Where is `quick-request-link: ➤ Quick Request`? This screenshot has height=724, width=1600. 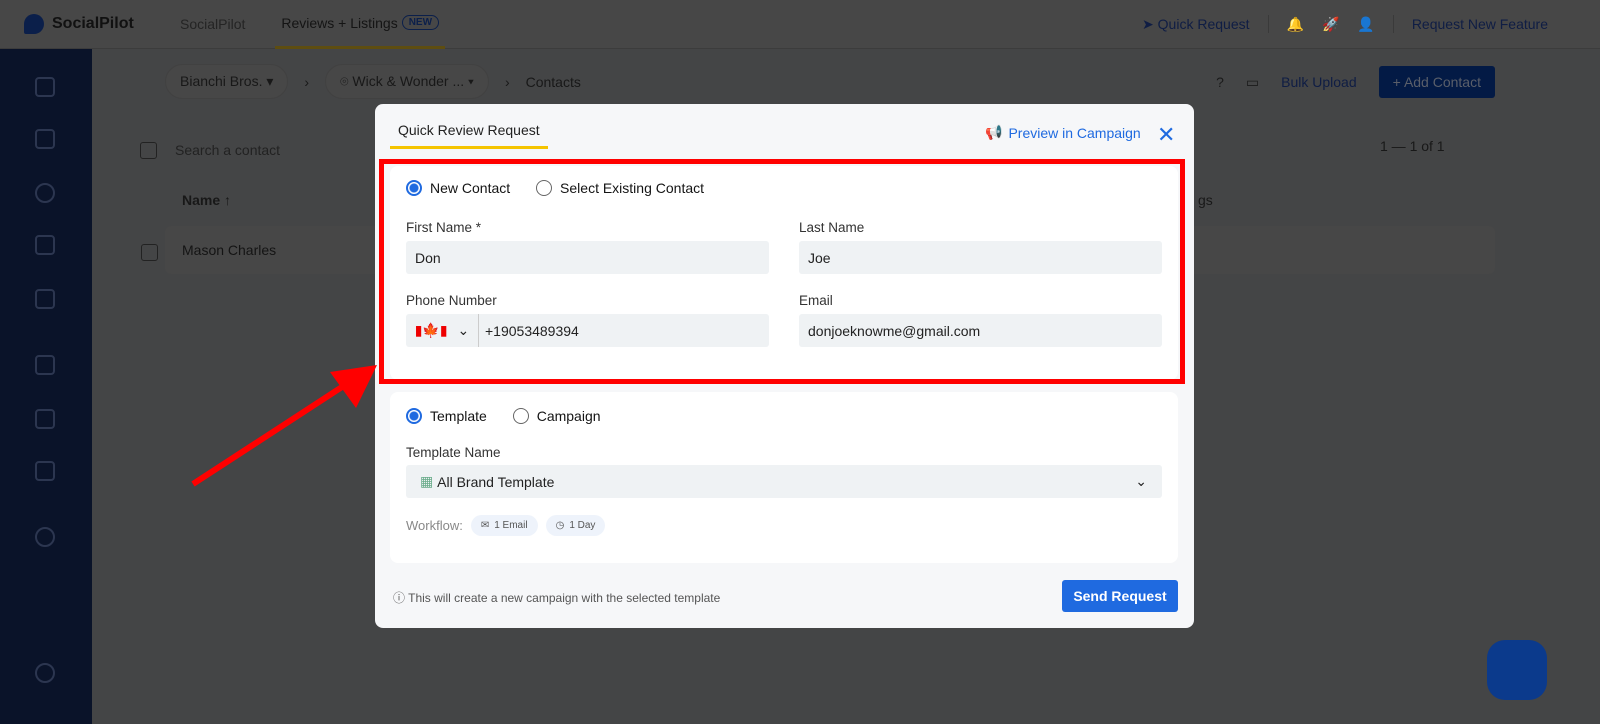 quick-request-link: ➤ Quick Request is located at coordinates (1195, 24).